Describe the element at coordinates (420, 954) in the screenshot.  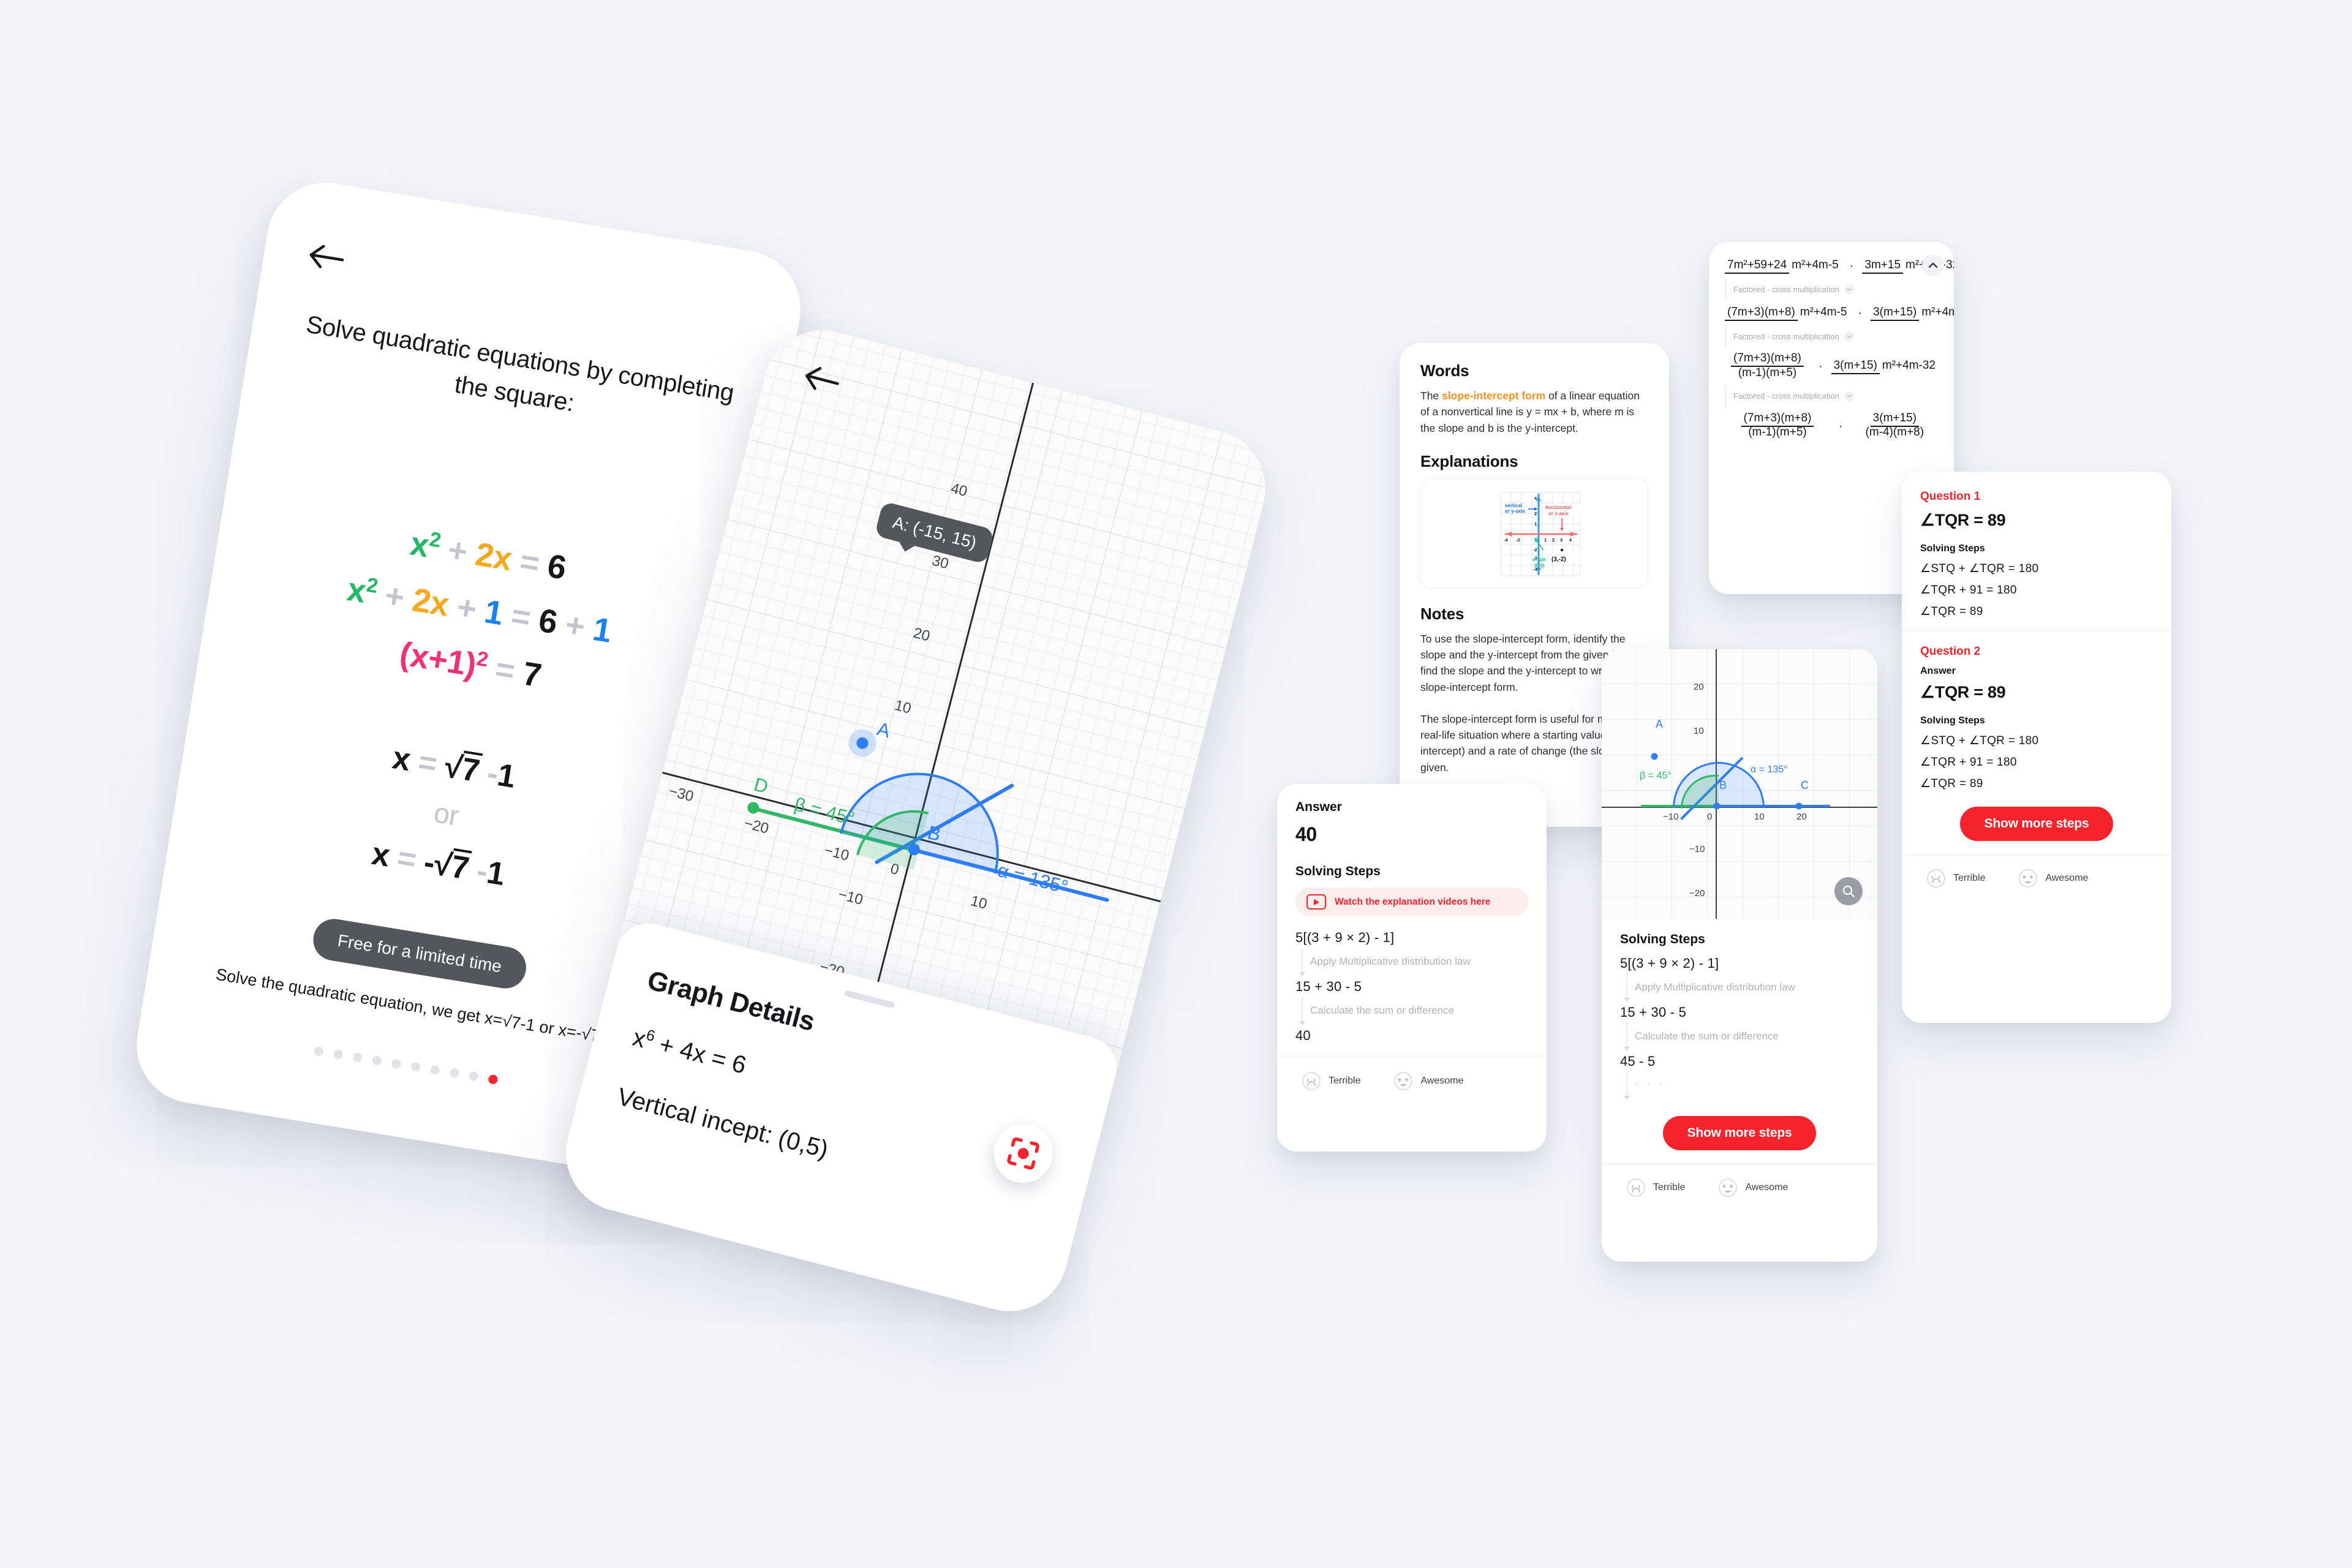
I see `free-trial-pill: Free for a limited time` at that location.